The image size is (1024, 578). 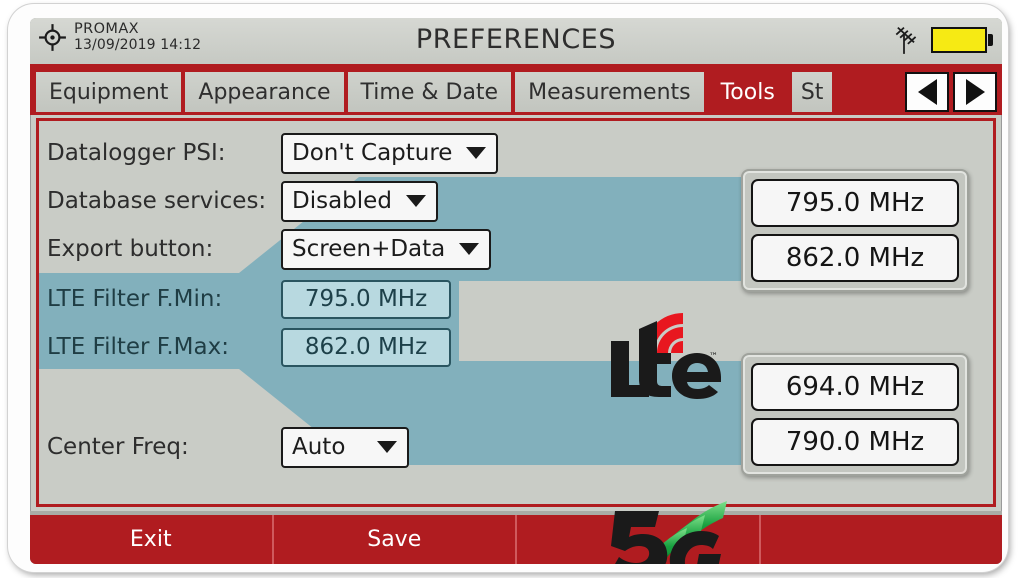 I want to click on row-export-button: Export button: Screen+Data, so click(x=269, y=249).